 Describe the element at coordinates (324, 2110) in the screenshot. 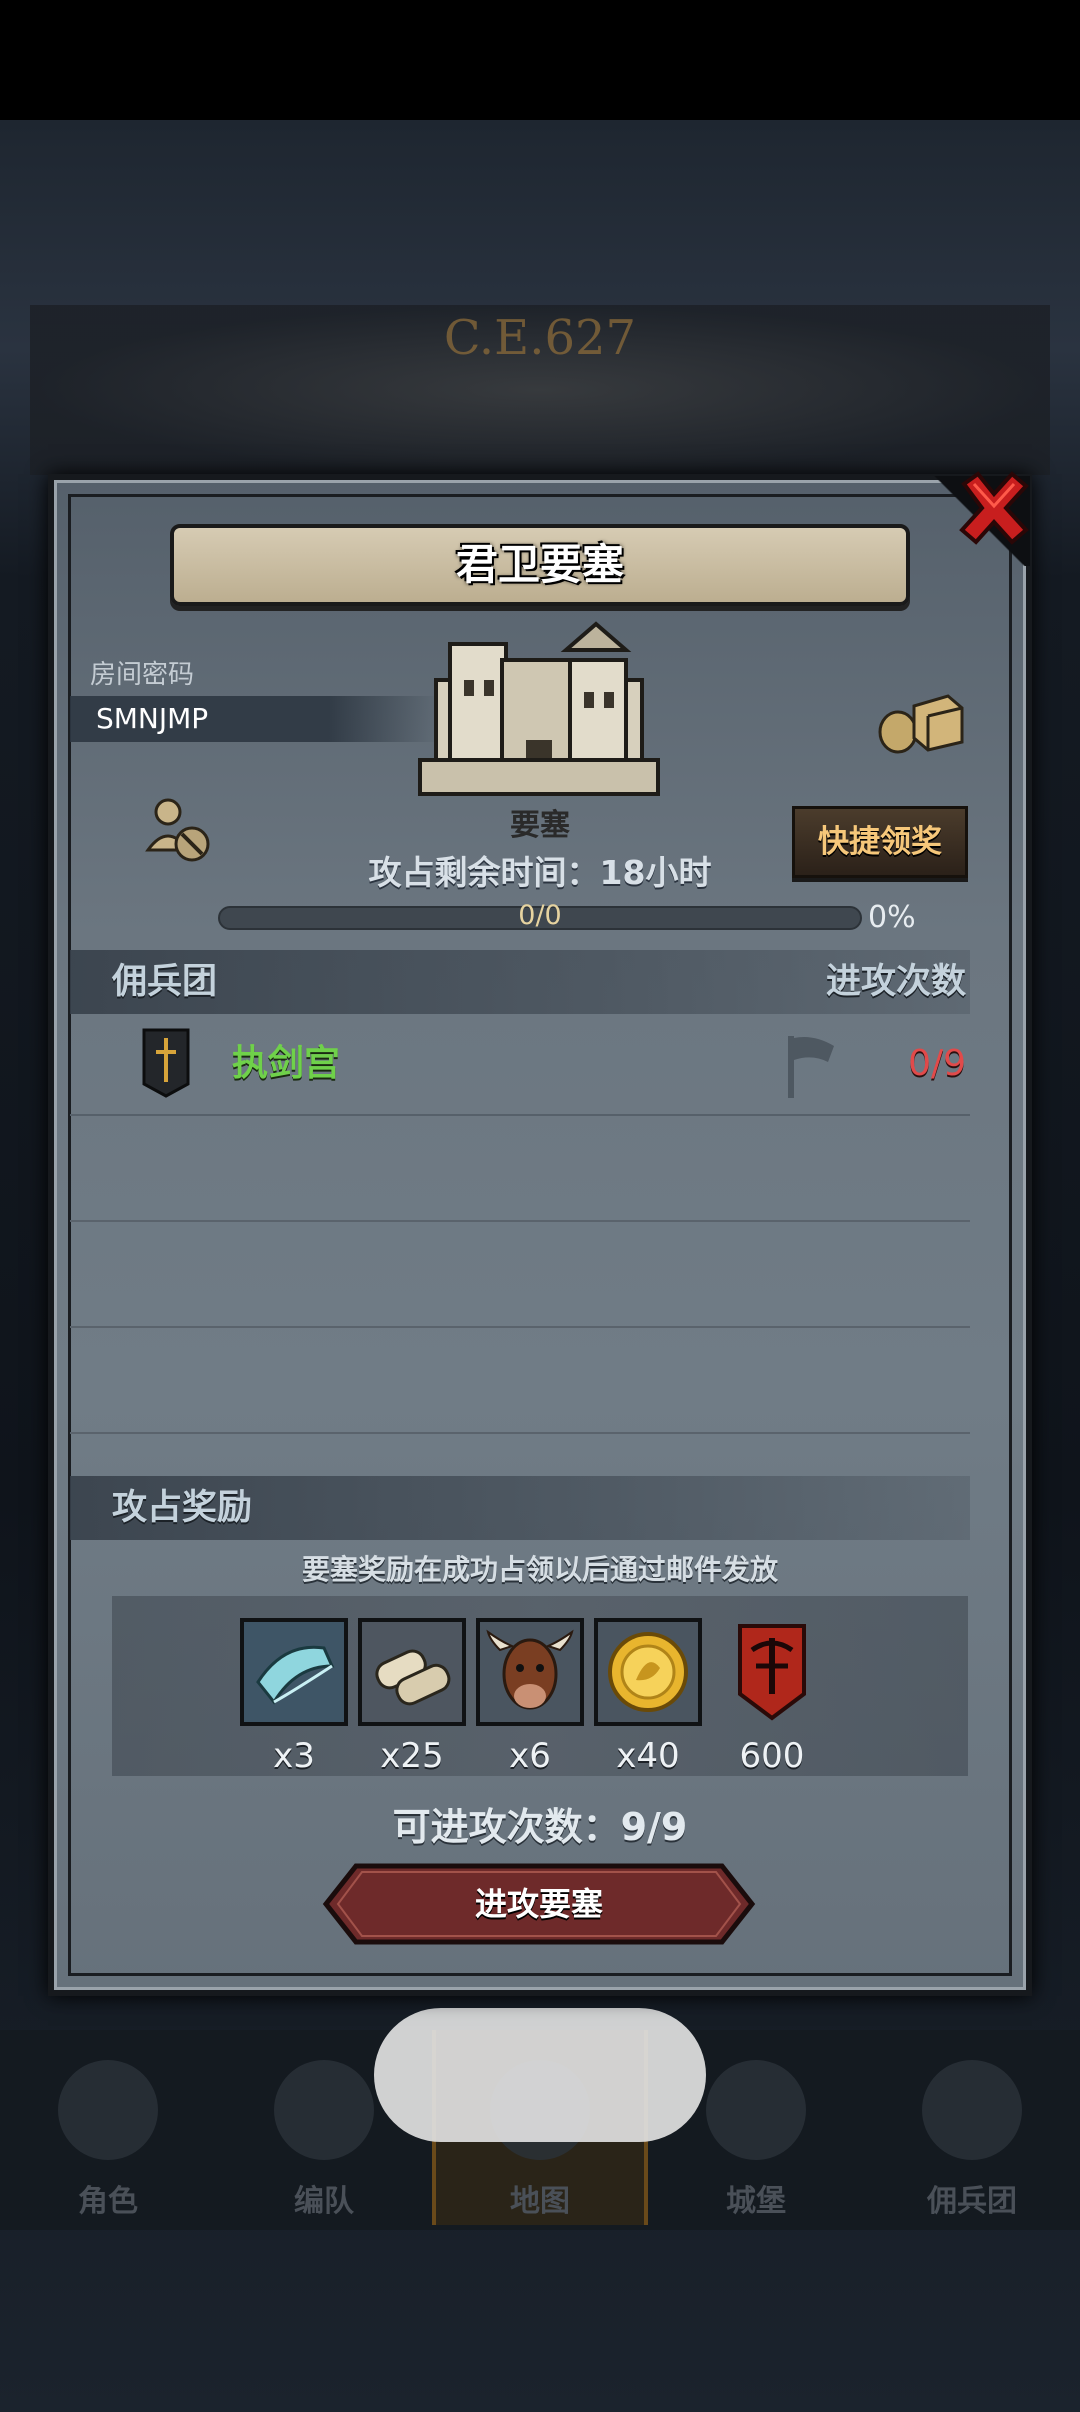

I see `formation-icon` at that location.